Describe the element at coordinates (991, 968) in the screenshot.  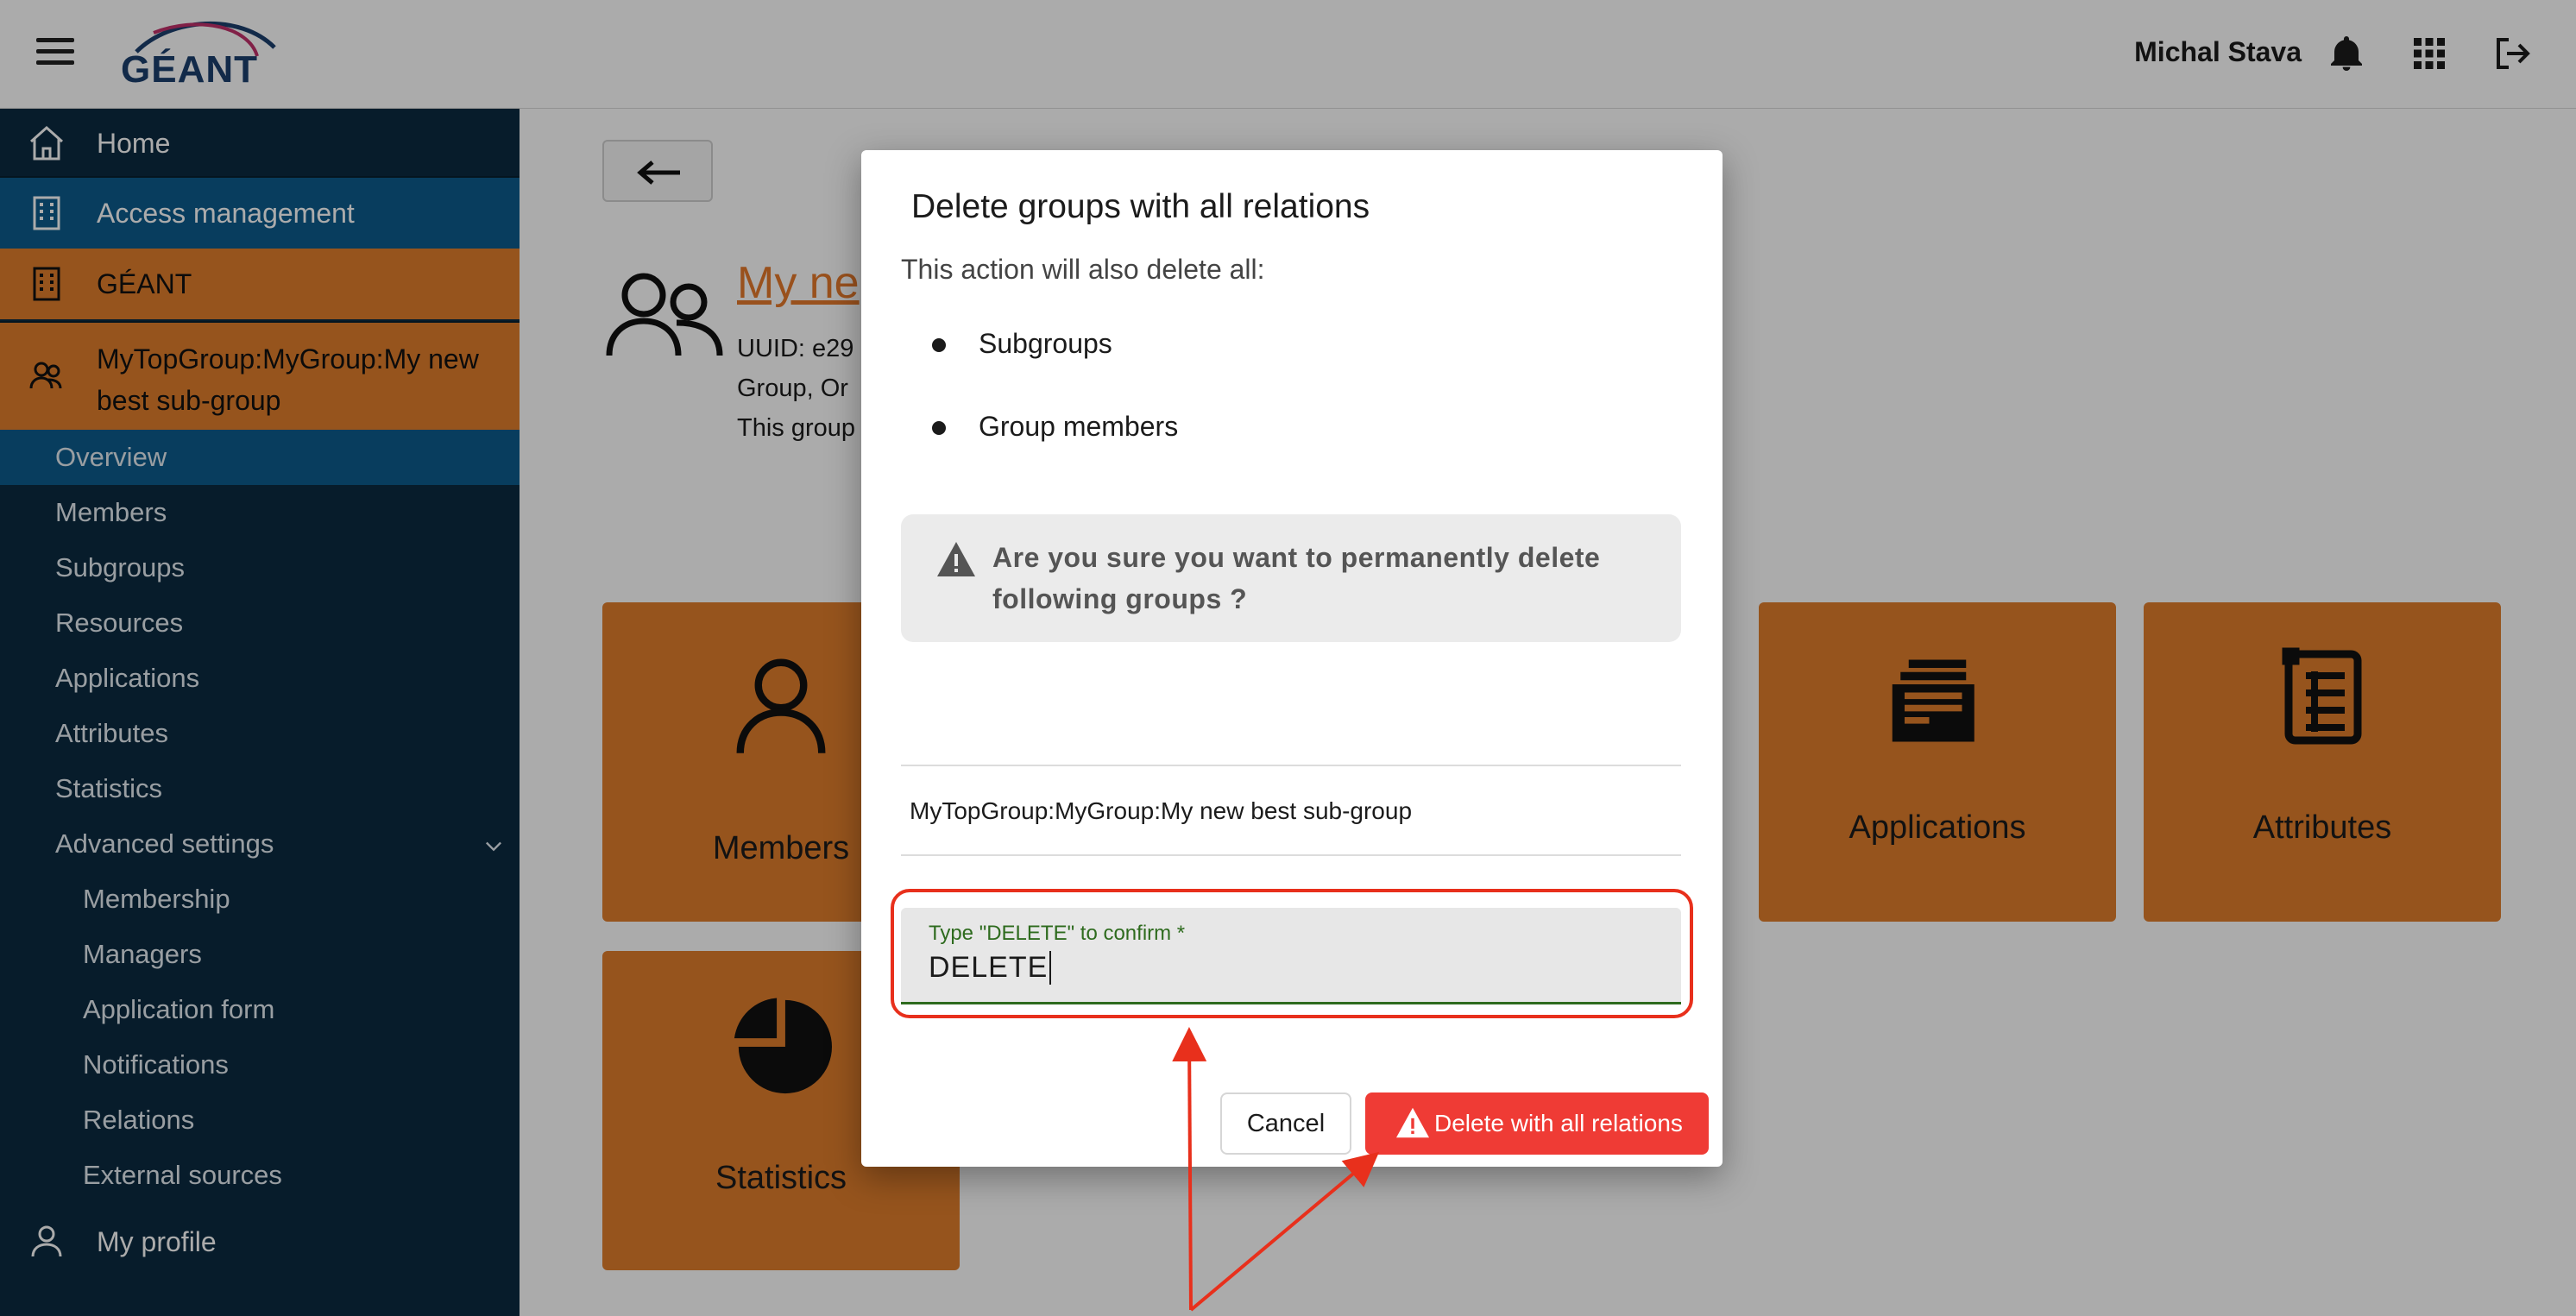
I see `confirm-field-value: DELETE` at that location.